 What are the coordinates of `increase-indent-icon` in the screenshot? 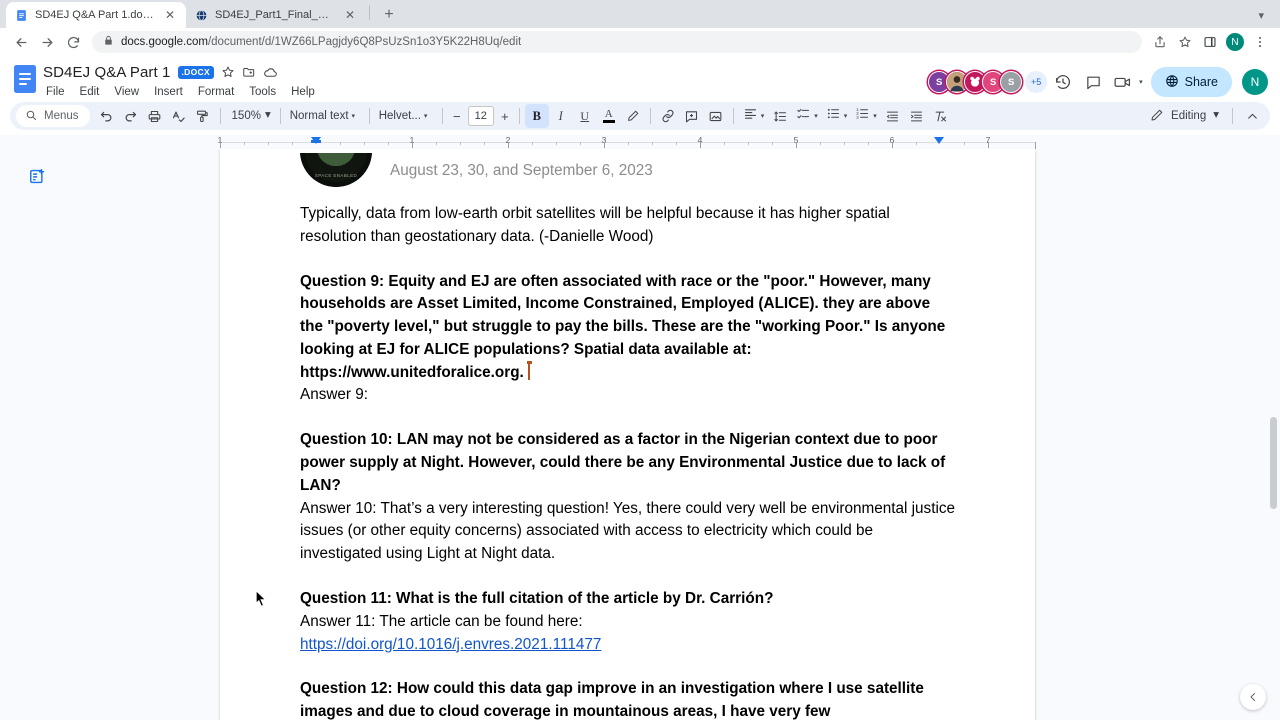 It's located at (917, 116).